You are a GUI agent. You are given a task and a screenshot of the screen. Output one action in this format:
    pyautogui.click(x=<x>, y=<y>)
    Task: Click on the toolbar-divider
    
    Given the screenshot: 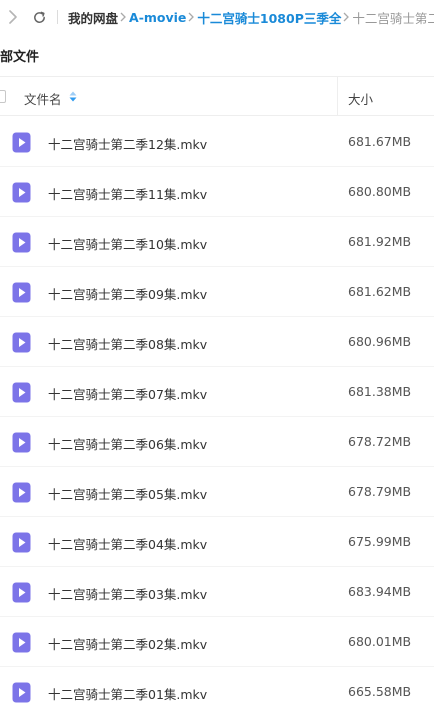 What is the action you would take?
    pyautogui.click(x=57, y=17)
    